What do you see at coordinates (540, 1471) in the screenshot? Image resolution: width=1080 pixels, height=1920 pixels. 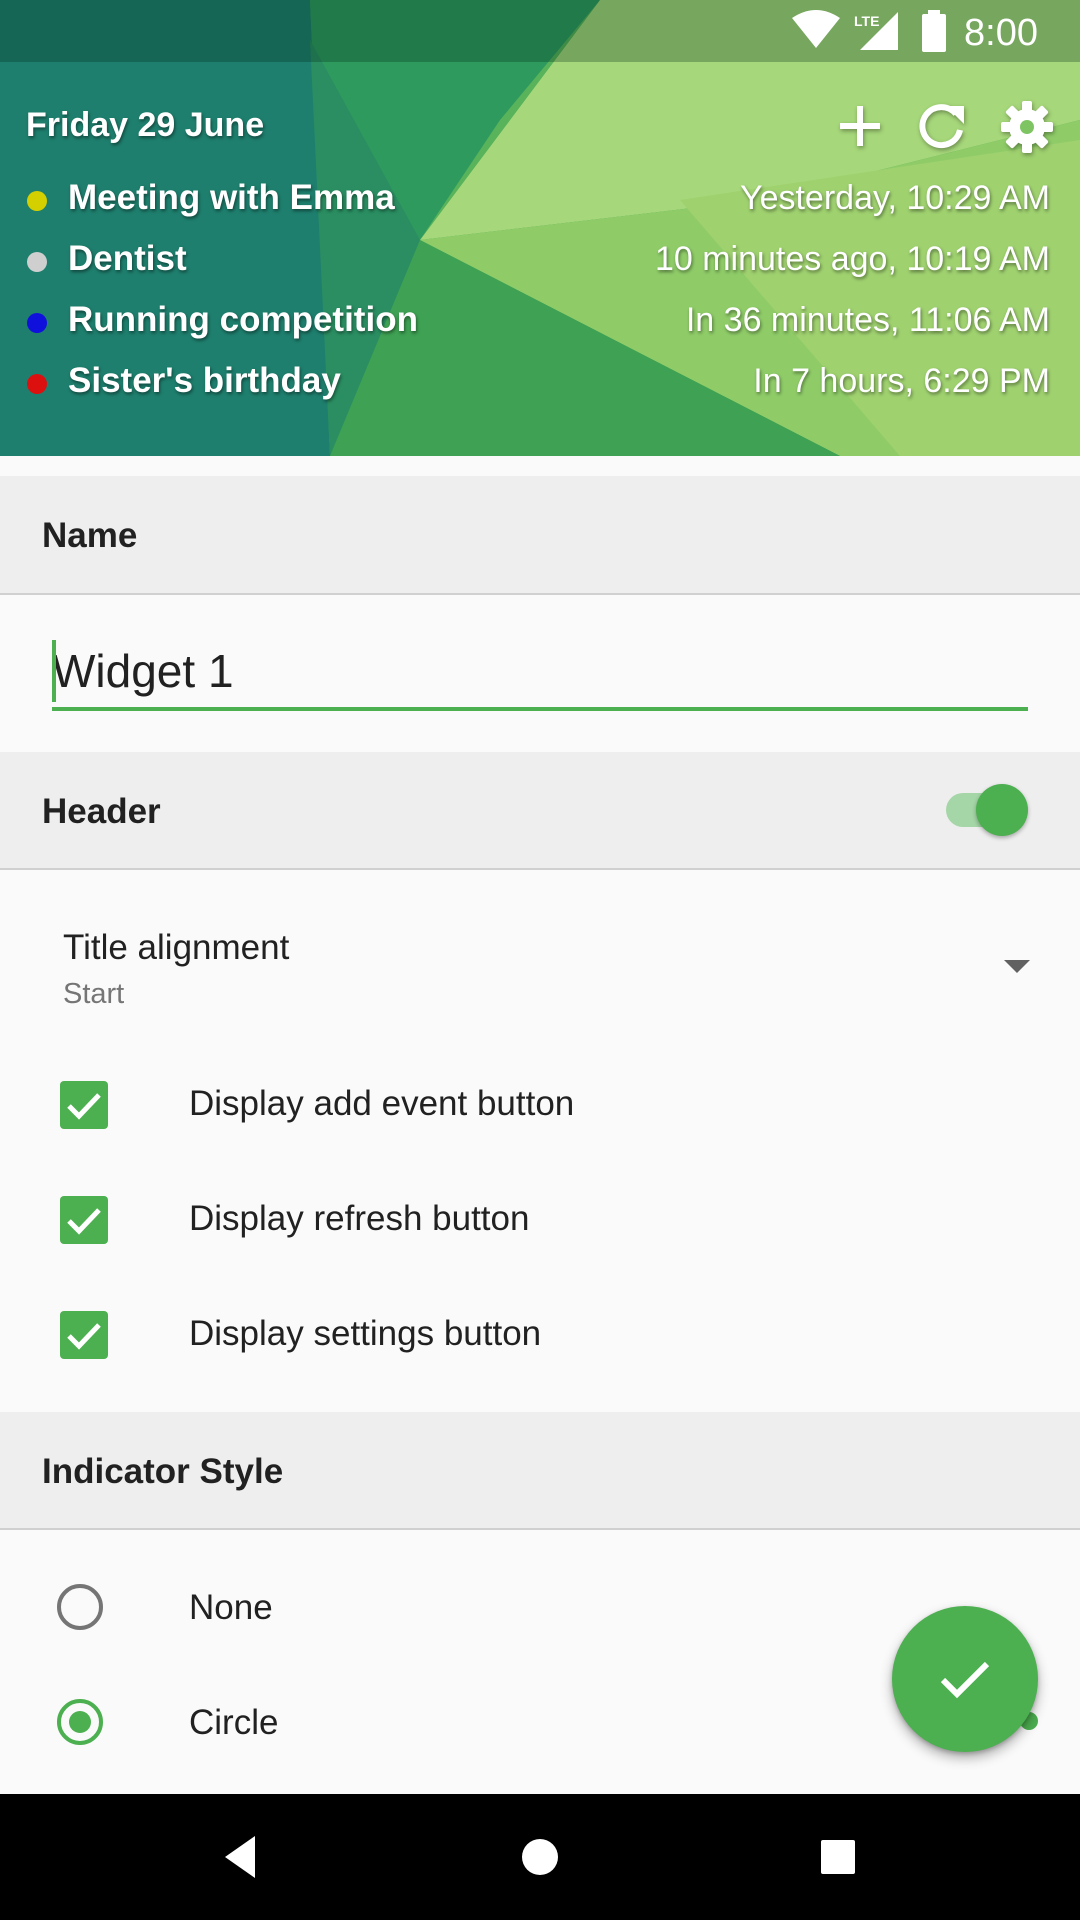 I see `indicator-style-section-header: Indicator Style` at bounding box center [540, 1471].